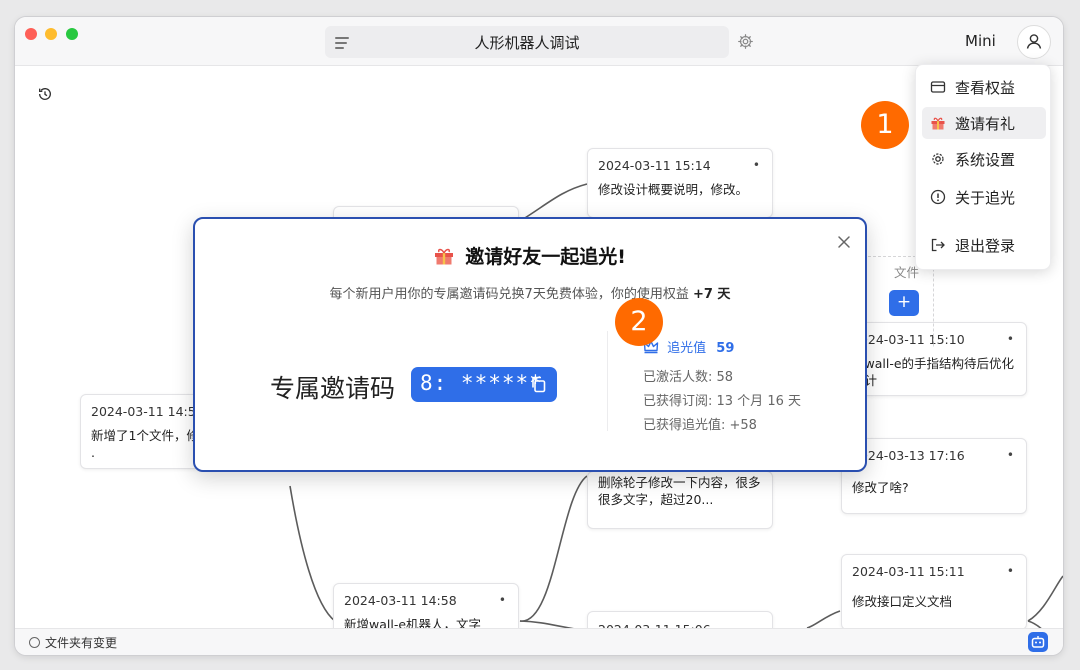 The width and height of the screenshot is (1080, 670). I want to click on points-row: 追光值 59, so click(722, 348).